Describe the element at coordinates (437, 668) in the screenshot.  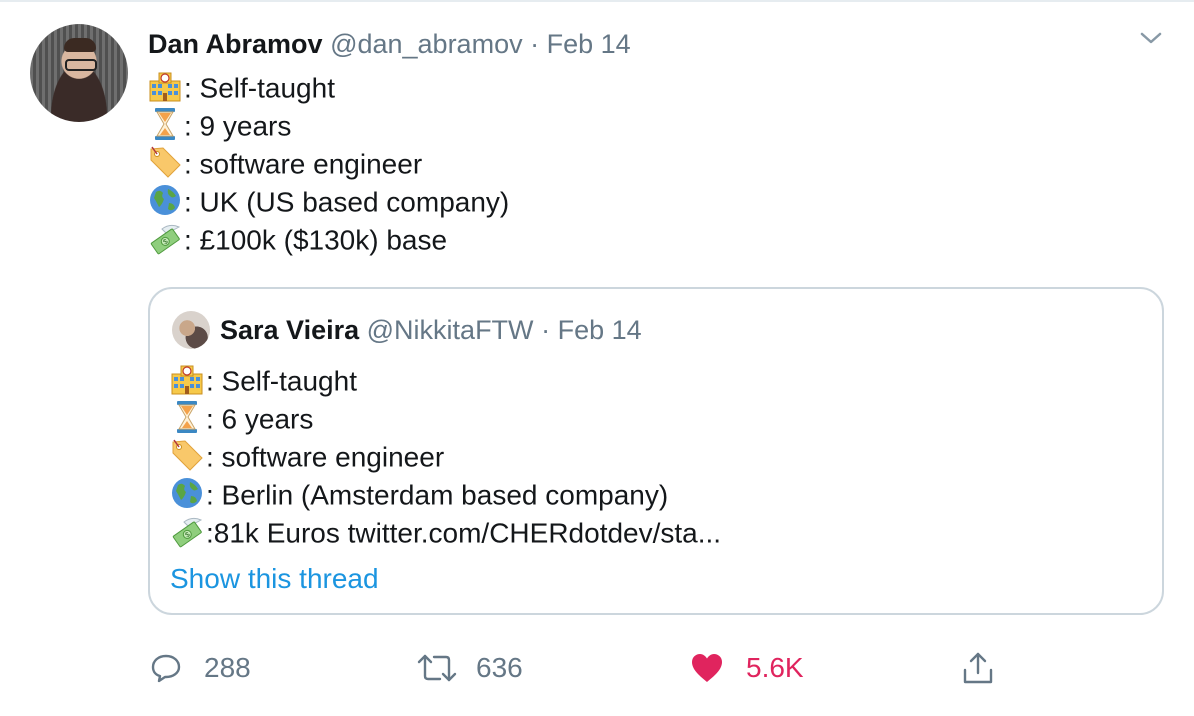
I see `retweet-icon` at that location.